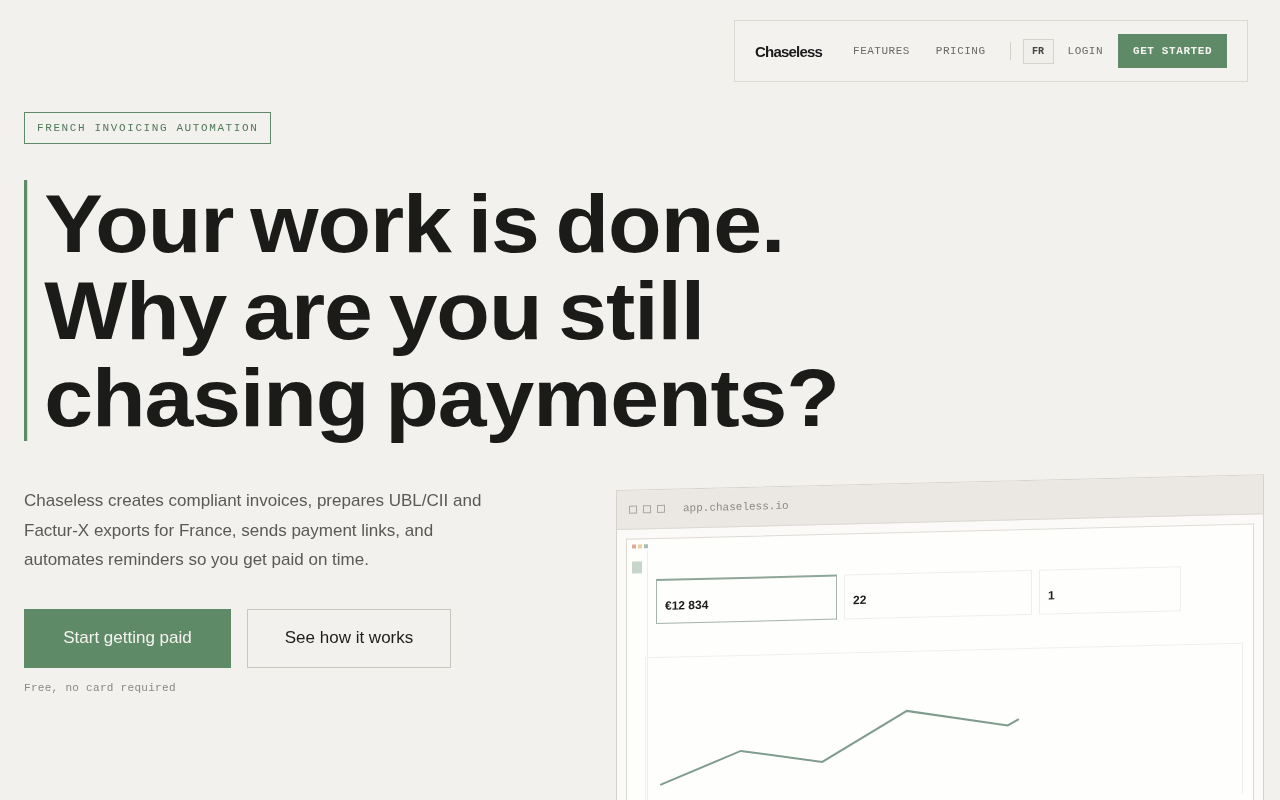 Image resolution: width=1280 pixels, height=800 pixels. What do you see at coordinates (1051, 595) in the screenshot?
I see `stat-value: 1` at bounding box center [1051, 595].